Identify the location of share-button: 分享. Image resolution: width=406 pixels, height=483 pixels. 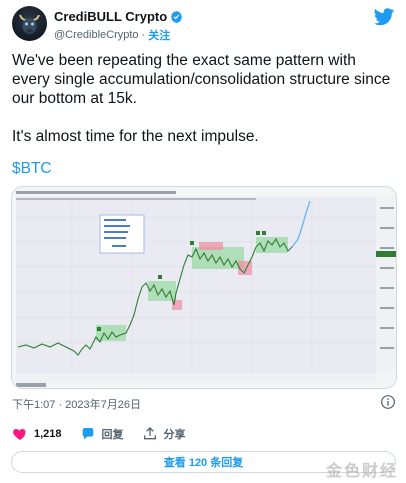
(164, 434).